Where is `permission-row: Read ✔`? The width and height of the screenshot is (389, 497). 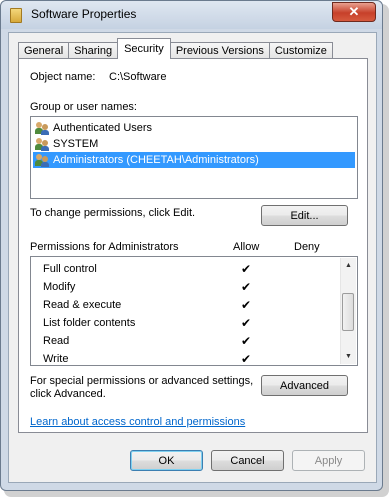
permission-row: Read ✔ is located at coordinates (148, 342).